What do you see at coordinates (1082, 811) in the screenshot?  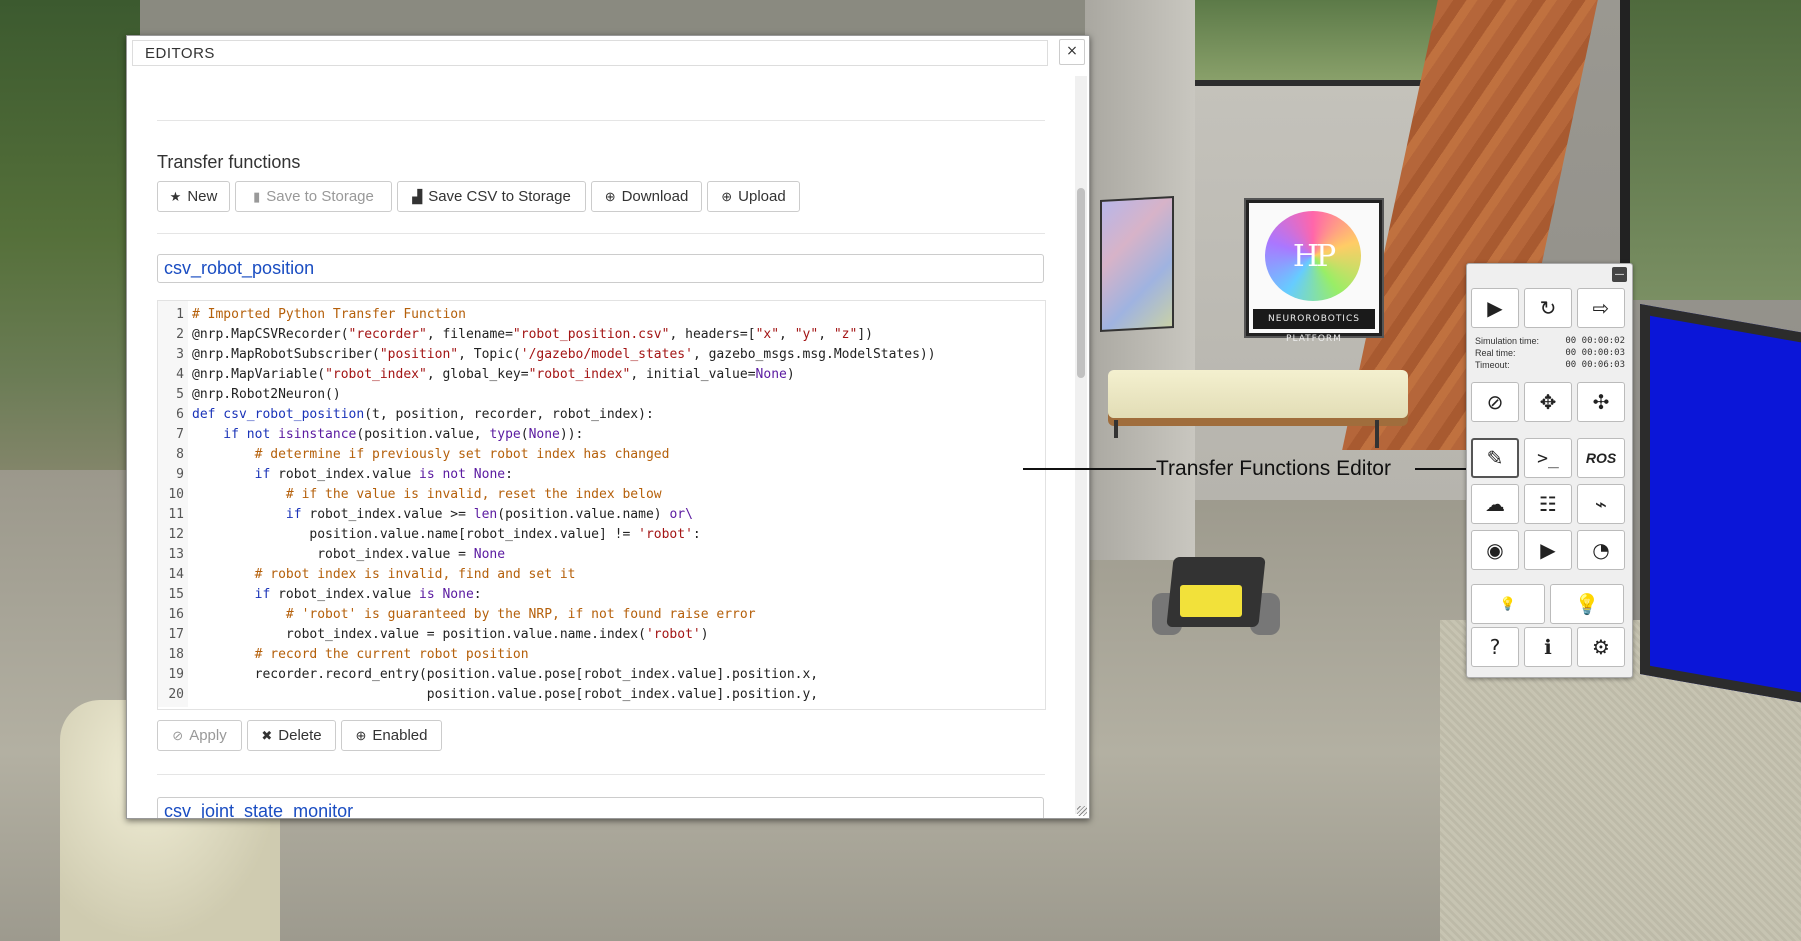 I see `resize-handle` at bounding box center [1082, 811].